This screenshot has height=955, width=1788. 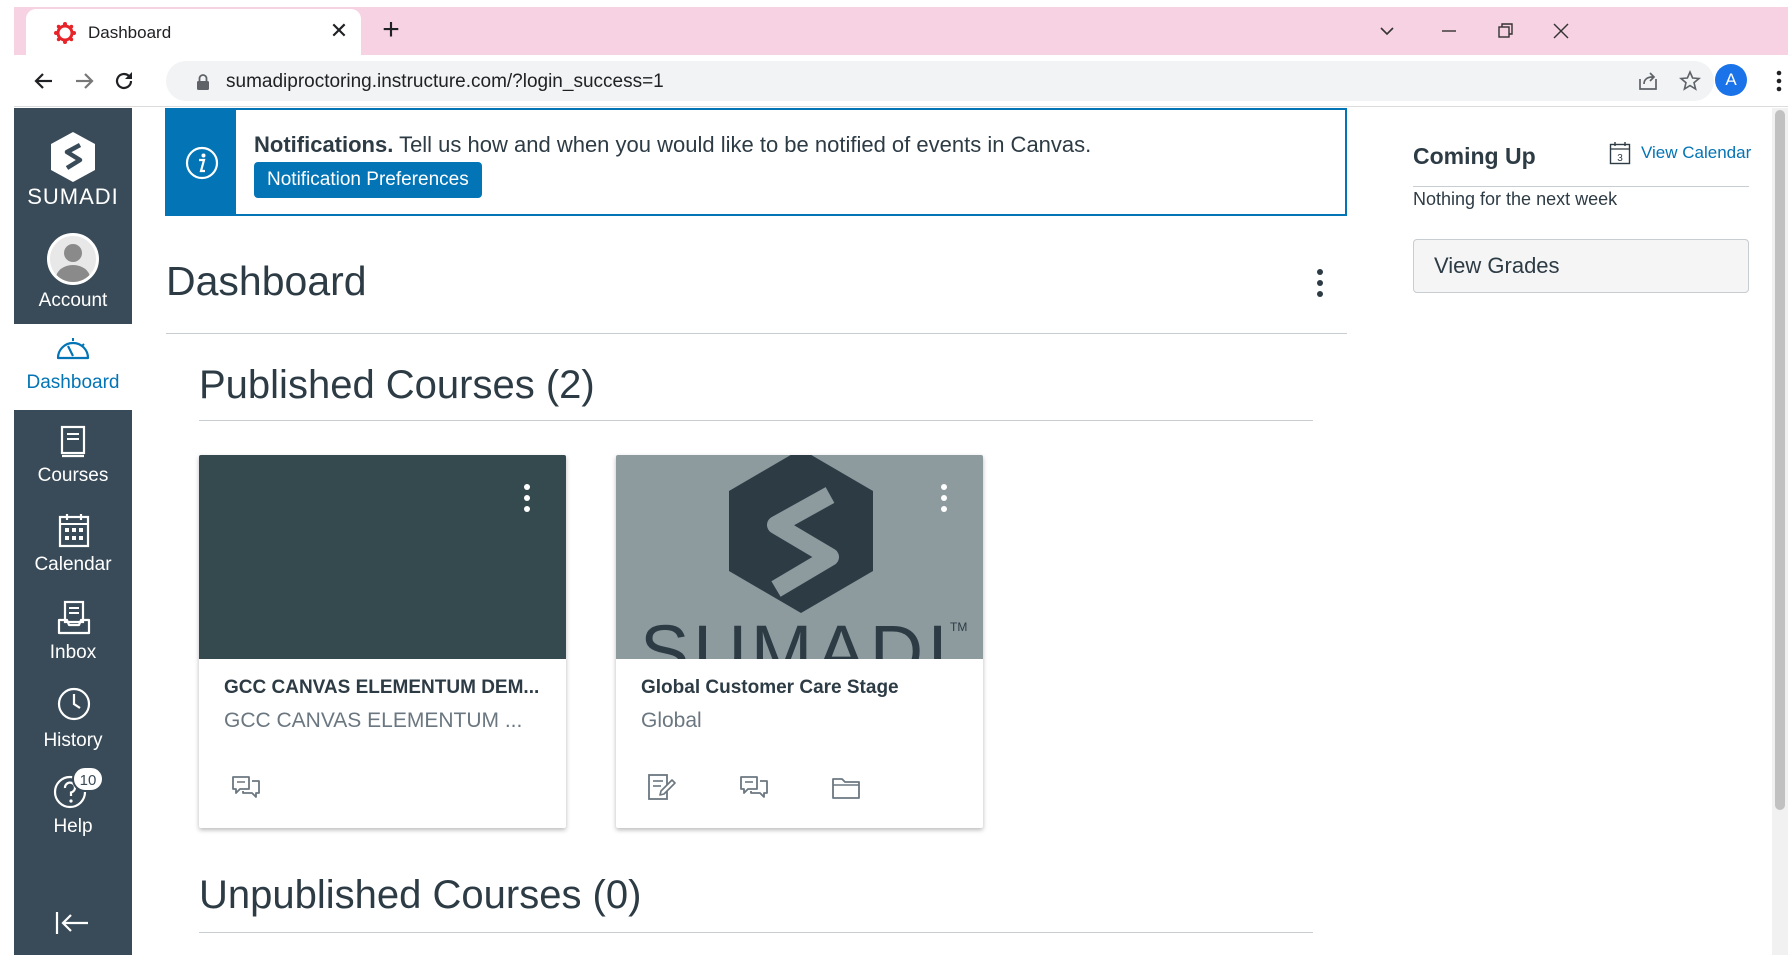 What do you see at coordinates (193, 32) in the screenshot?
I see `browser-tab: Dashboard ✕` at bounding box center [193, 32].